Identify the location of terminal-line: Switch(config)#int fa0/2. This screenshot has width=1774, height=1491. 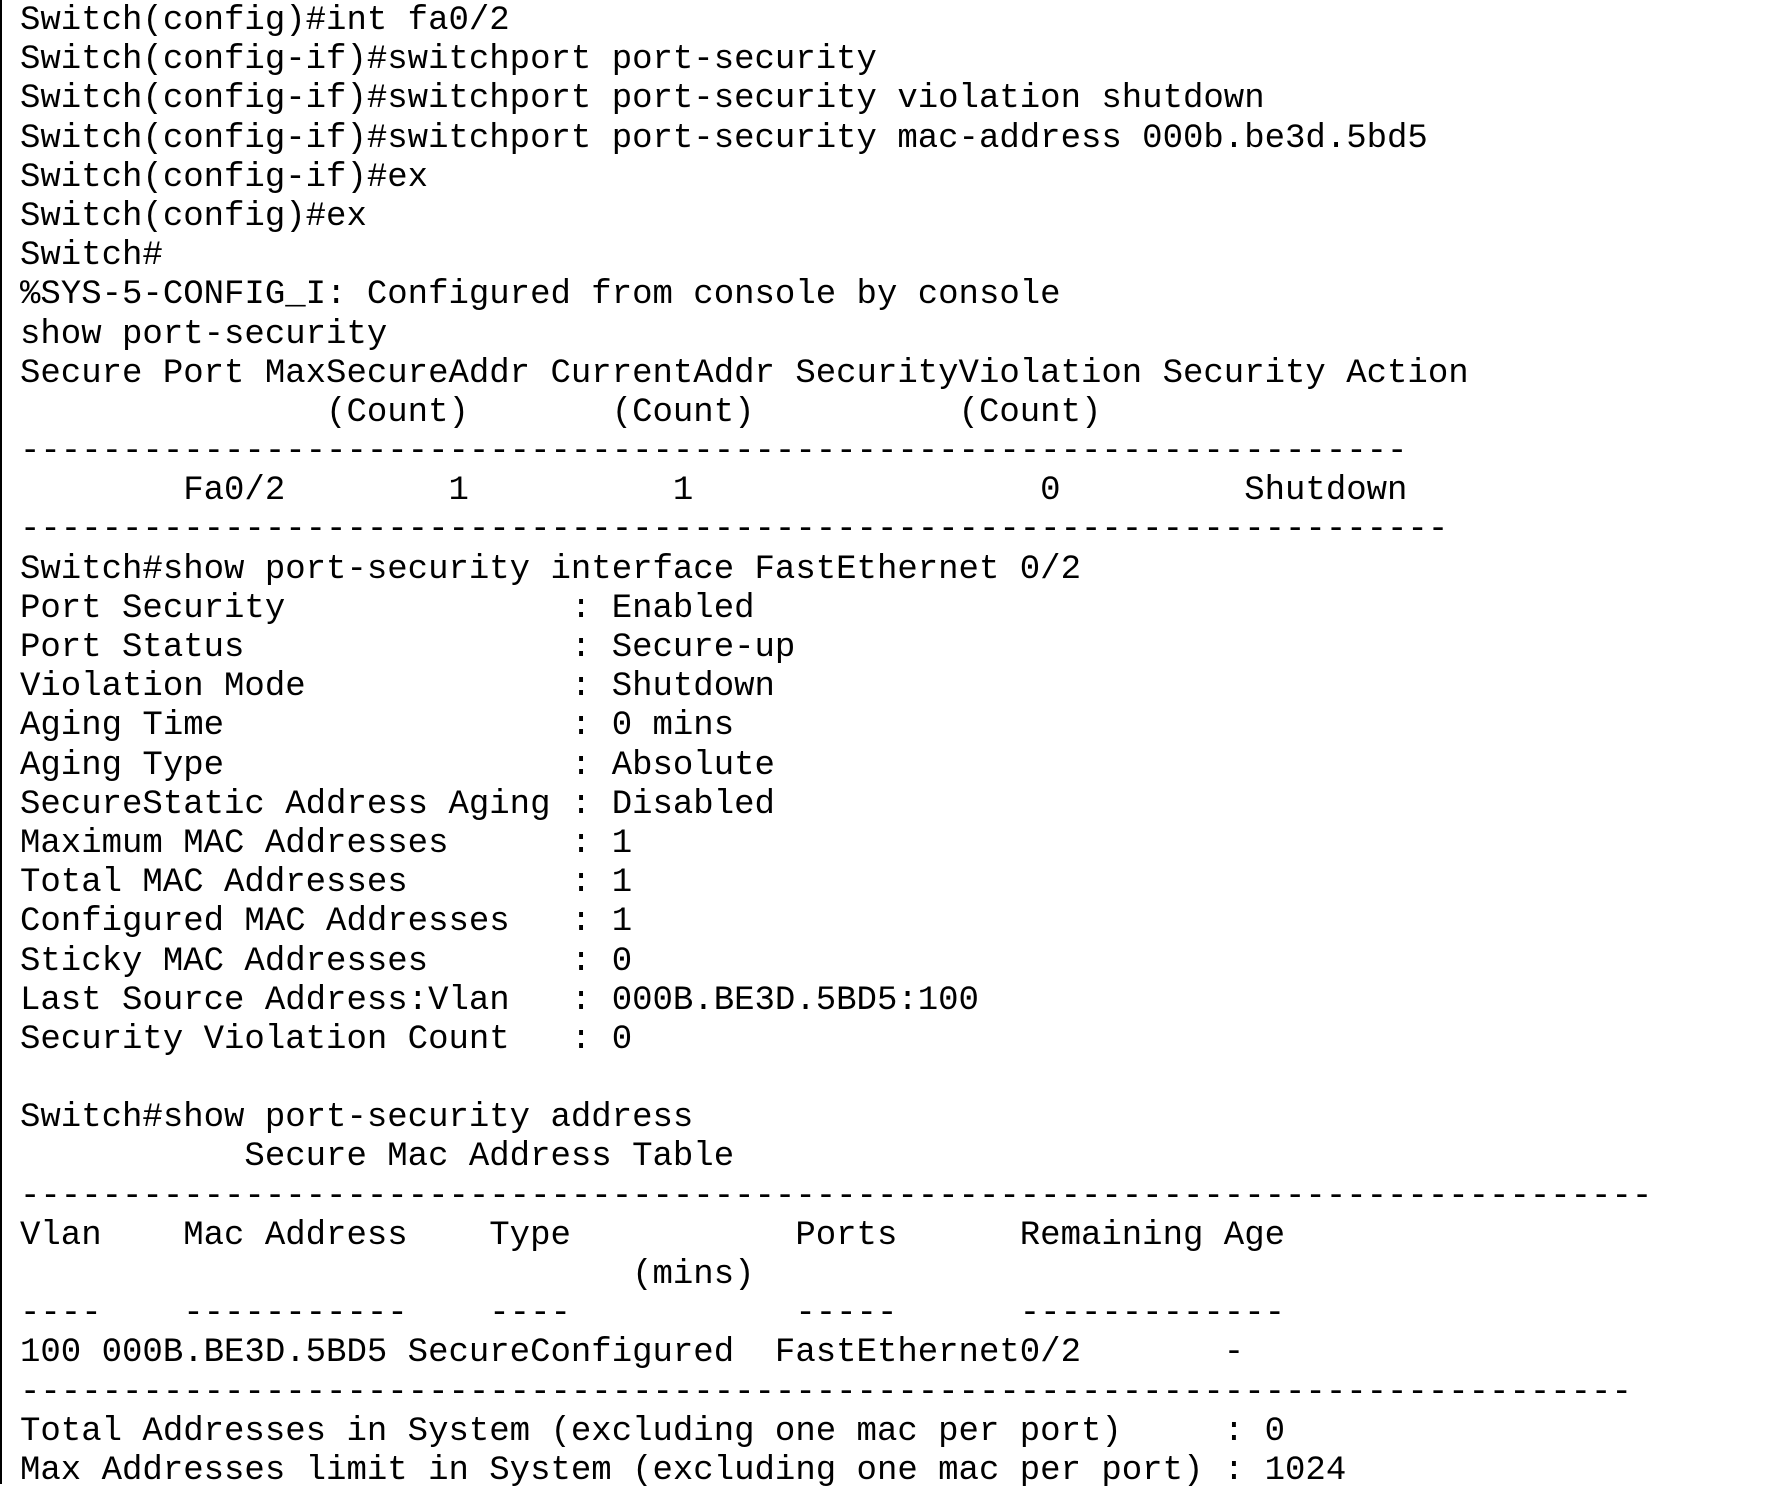
(265, 21).